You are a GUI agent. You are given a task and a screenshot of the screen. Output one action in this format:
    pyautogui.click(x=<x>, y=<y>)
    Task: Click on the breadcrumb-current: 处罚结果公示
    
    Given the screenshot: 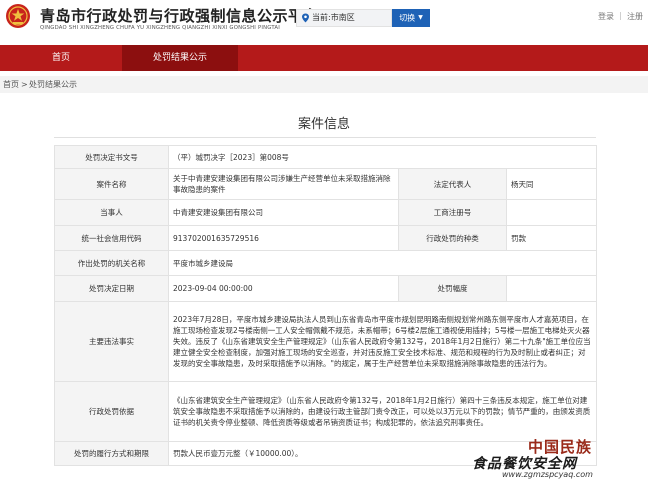 What is the action you would take?
    pyautogui.click(x=53, y=84)
    